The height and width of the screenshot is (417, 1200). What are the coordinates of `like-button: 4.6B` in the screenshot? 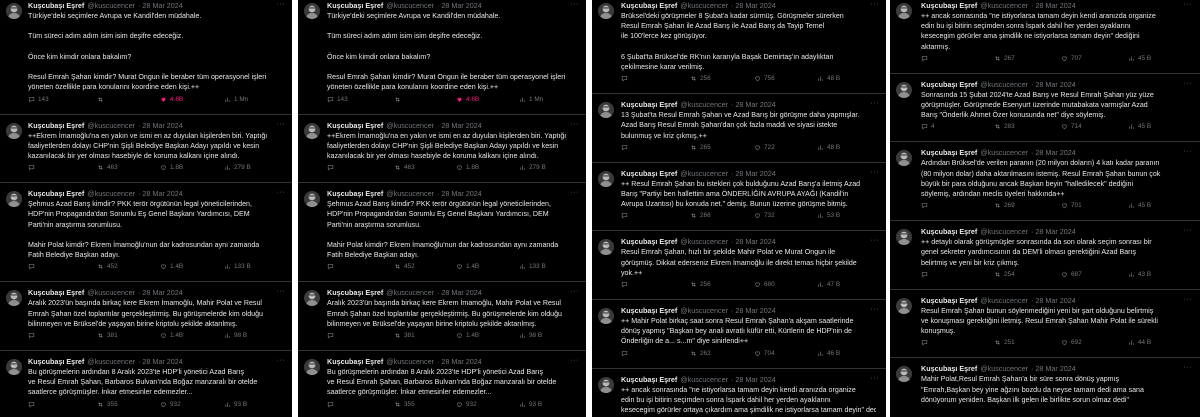 It's located at (467, 99).